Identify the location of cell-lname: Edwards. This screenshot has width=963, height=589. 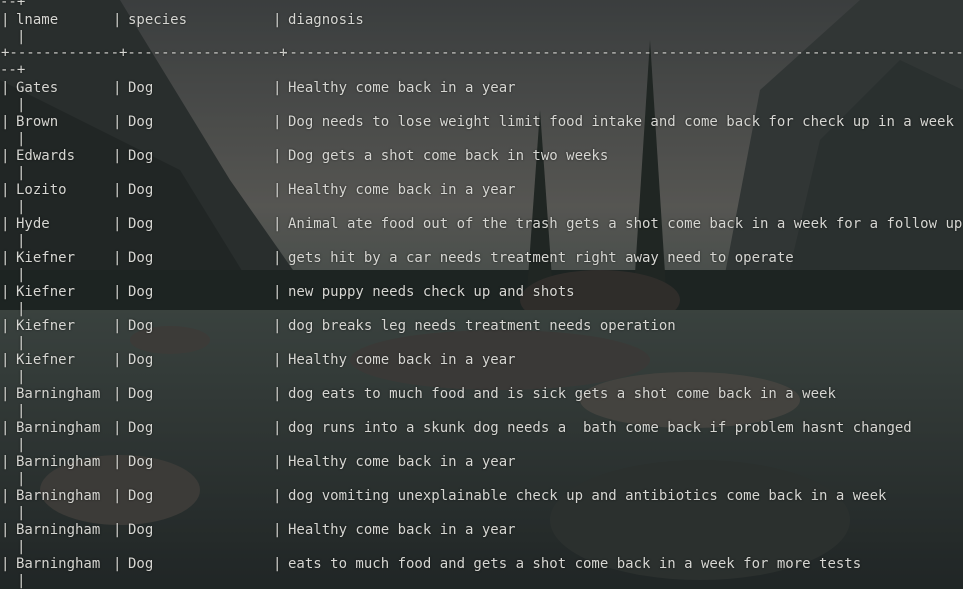
(46, 156).